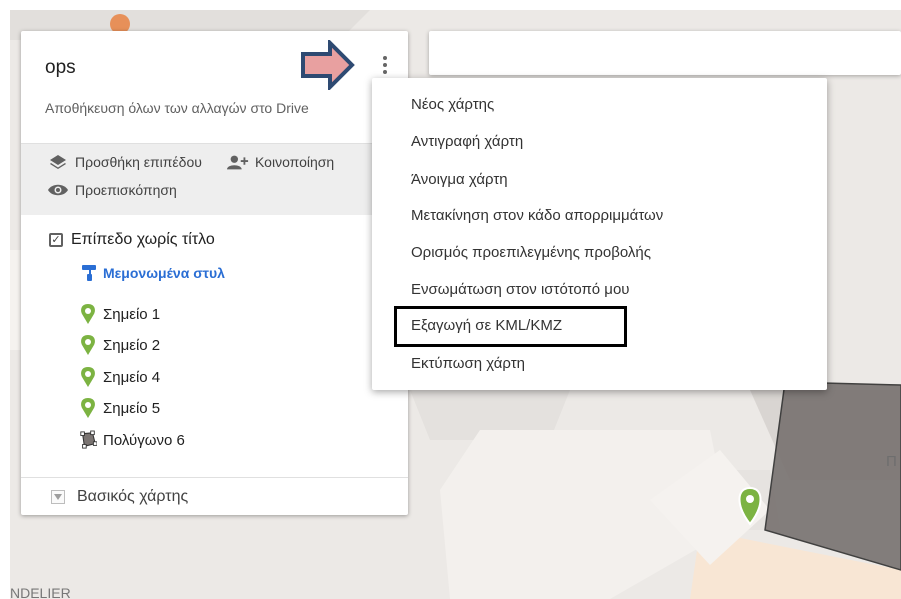 The width and height of the screenshot is (901, 599). I want to click on basemap-row: Βασικός χάρτης, so click(214, 496).